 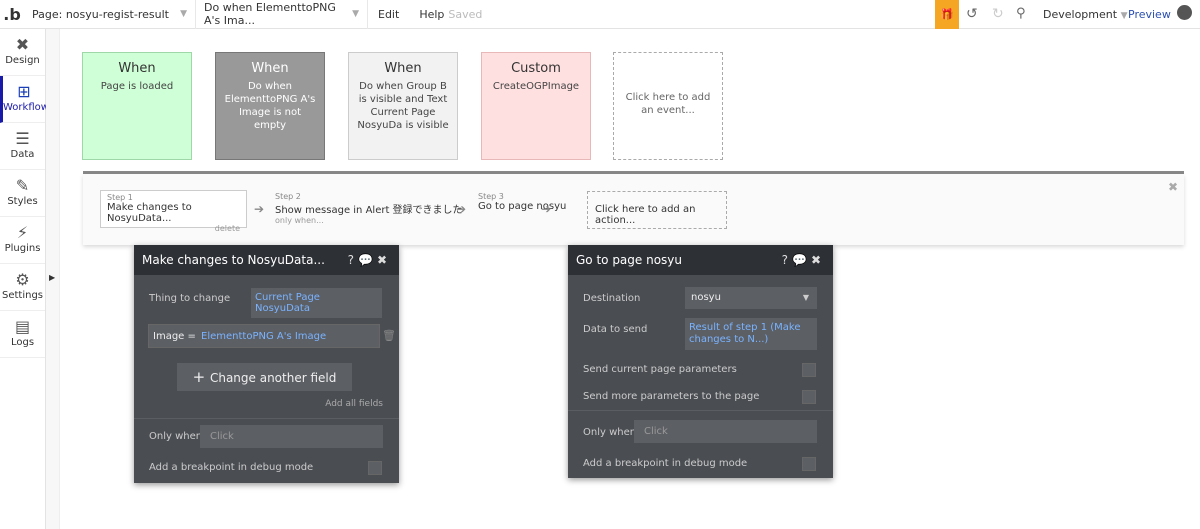 I want to click on step-3: Step 3 Go to page nosyu, so click(x=522, y=202).